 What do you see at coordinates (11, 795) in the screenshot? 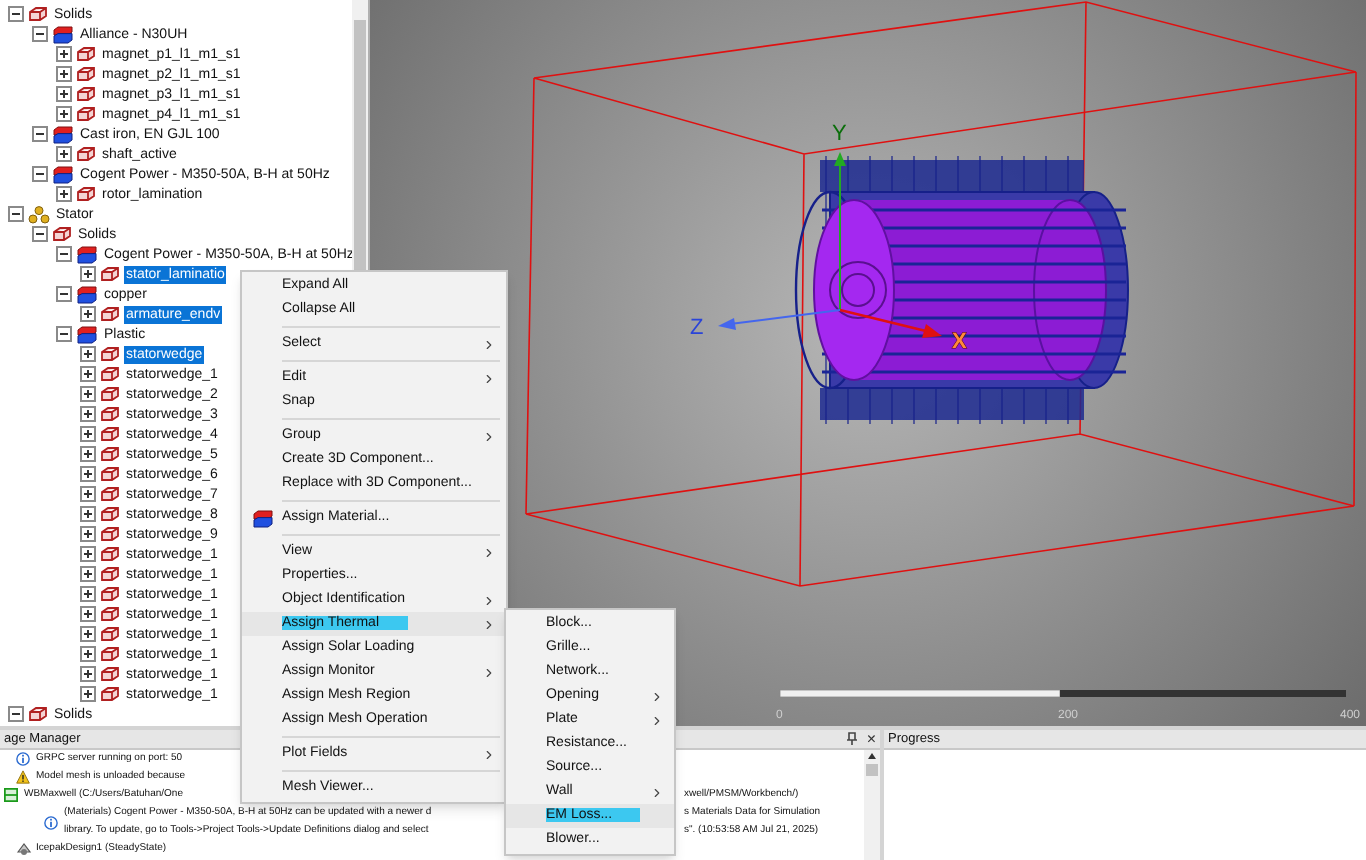
I see `project-icon` at bounding box center [11, 795].